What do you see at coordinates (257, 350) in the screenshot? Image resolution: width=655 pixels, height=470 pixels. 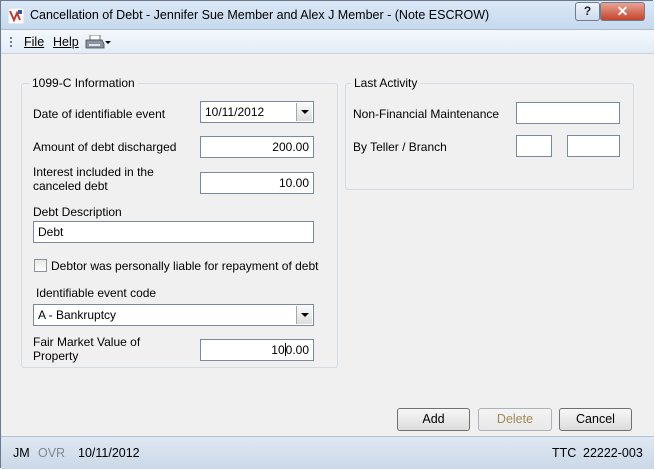 I see `fmv-input: 100.00` at bounding box center [257, 350].